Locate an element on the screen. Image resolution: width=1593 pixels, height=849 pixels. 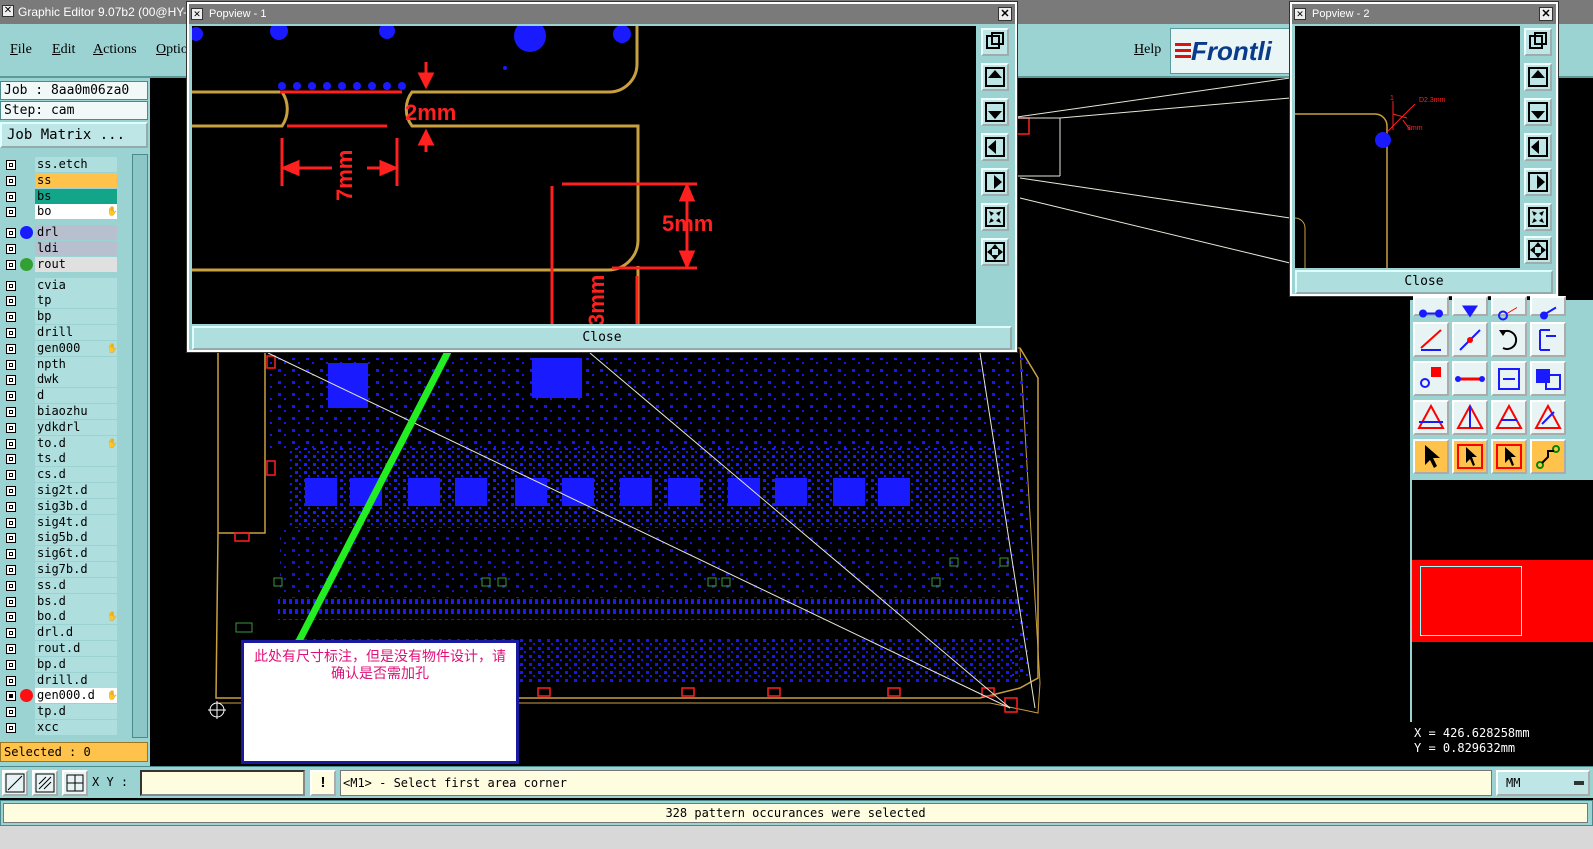
layer-row: sig2t.d is located at coordinates (60, 490).